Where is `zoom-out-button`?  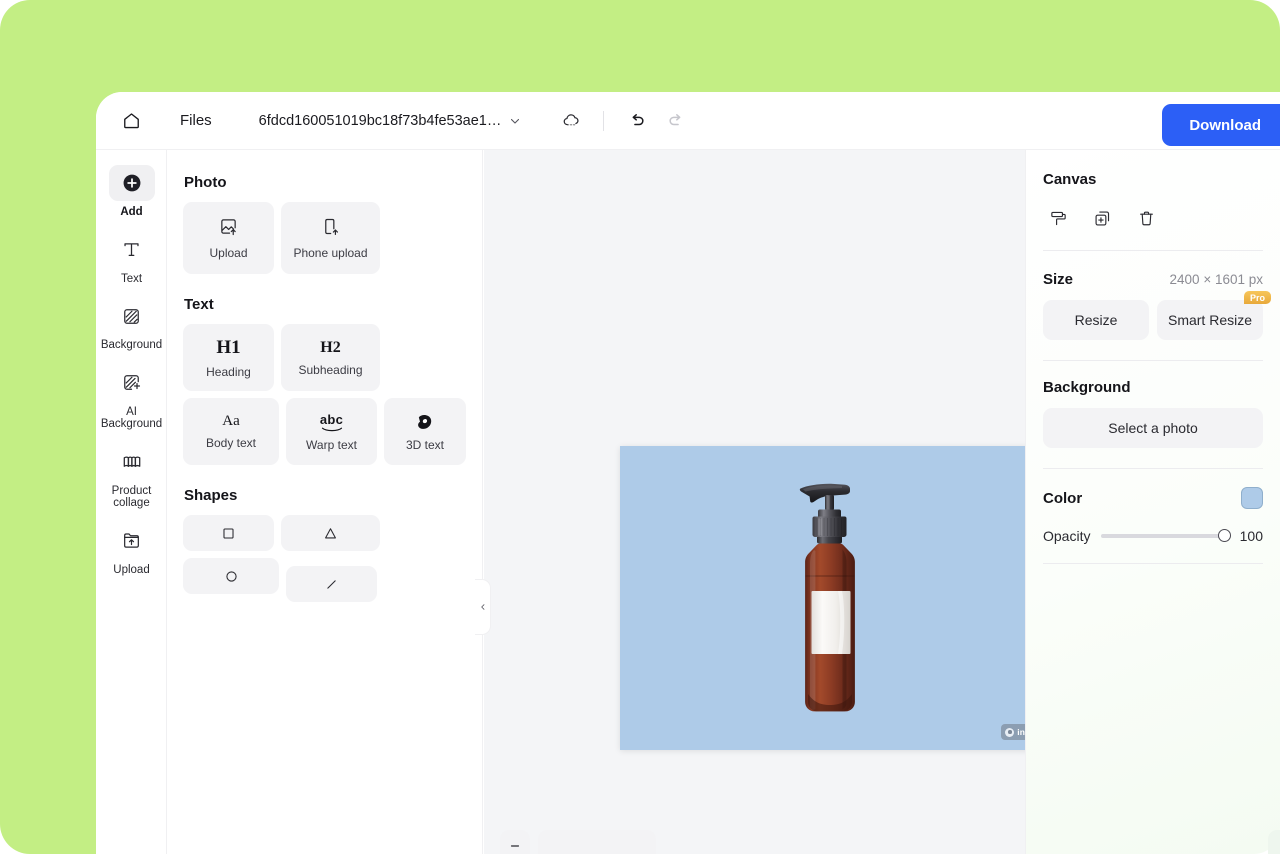
zoom-out-button is located at coordinates (515, 842).